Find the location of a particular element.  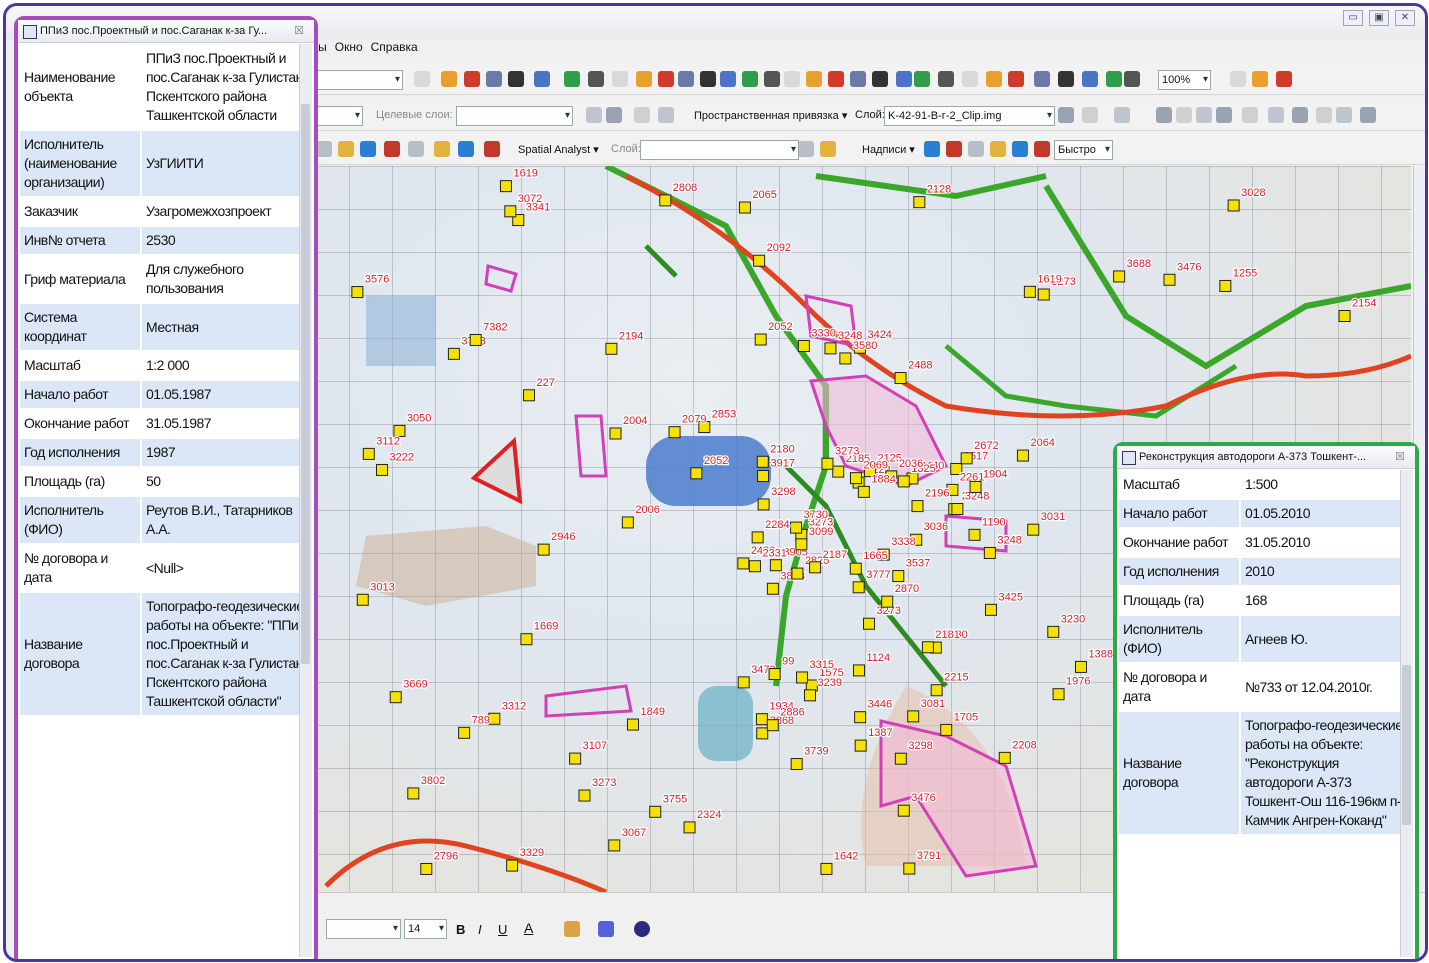

bold-button: B is located at coordinates (460, 929).